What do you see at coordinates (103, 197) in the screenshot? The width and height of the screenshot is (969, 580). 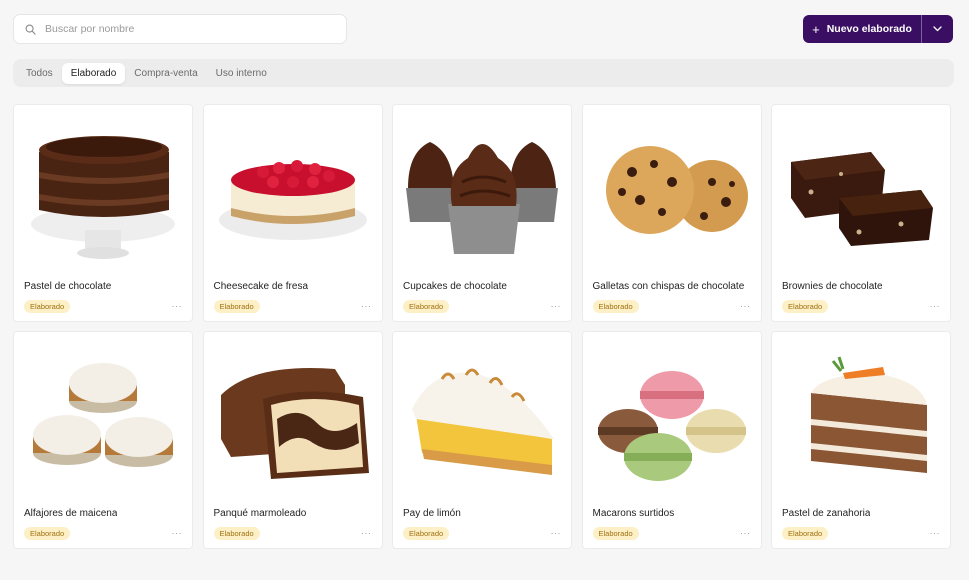 I see `chocolate-cake-image` at bounding box center [103, 197].